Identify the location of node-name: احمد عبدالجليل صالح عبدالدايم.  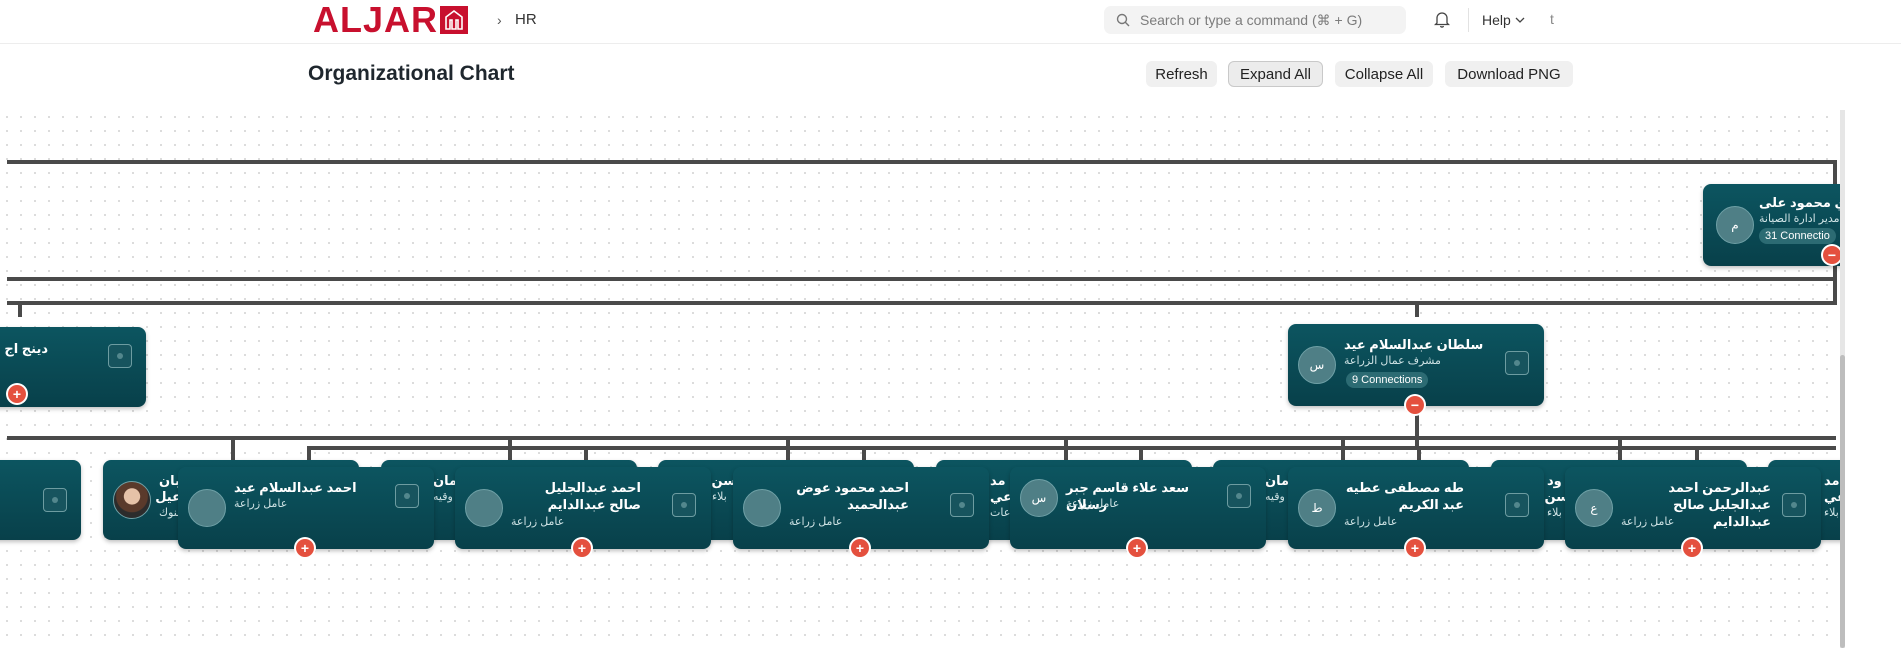
(592, 496).